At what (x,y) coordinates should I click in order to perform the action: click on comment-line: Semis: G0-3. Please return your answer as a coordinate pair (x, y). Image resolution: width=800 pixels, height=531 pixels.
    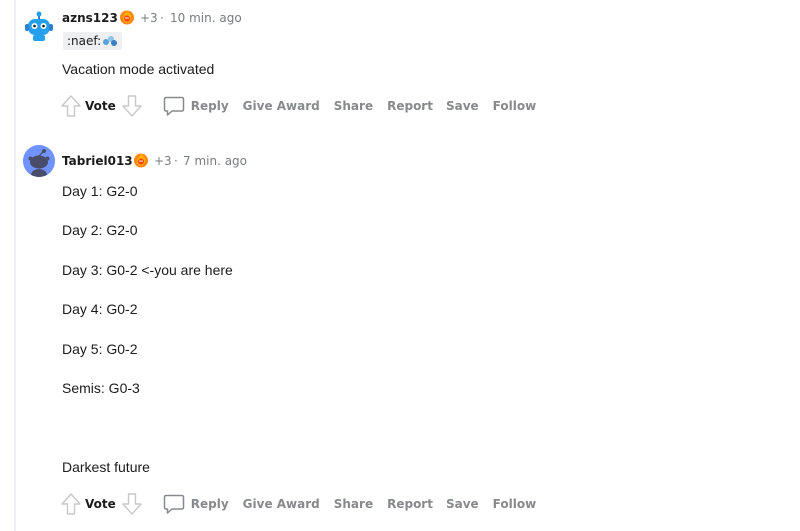
    Looking at the image, I should click on (101, 388).